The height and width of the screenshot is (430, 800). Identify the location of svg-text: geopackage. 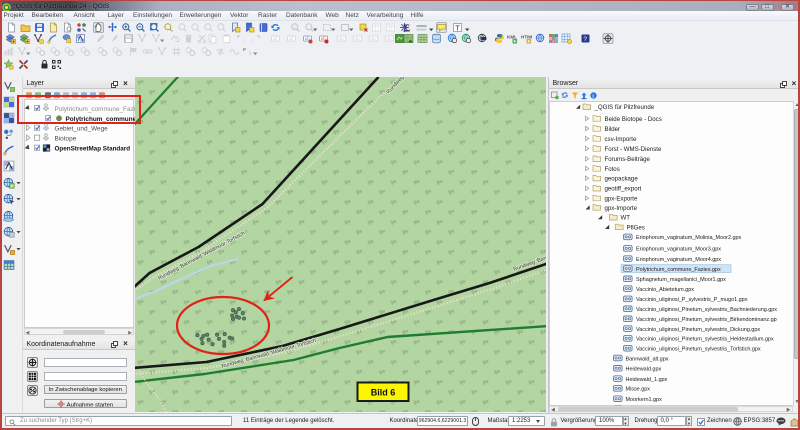
(621, 178).